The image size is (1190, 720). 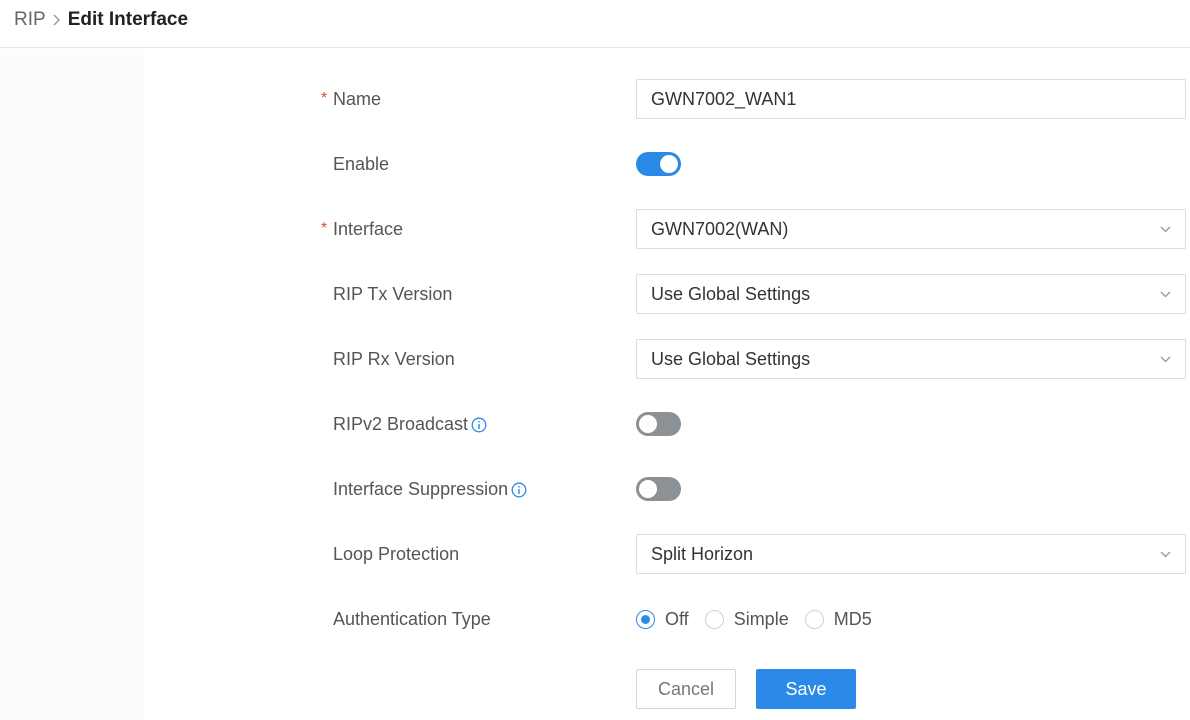 What do you see at coordinates (396, 554) in the screenshot?
I see `loop-protection-label: Loop Protection` at bounding box center [396, 554].